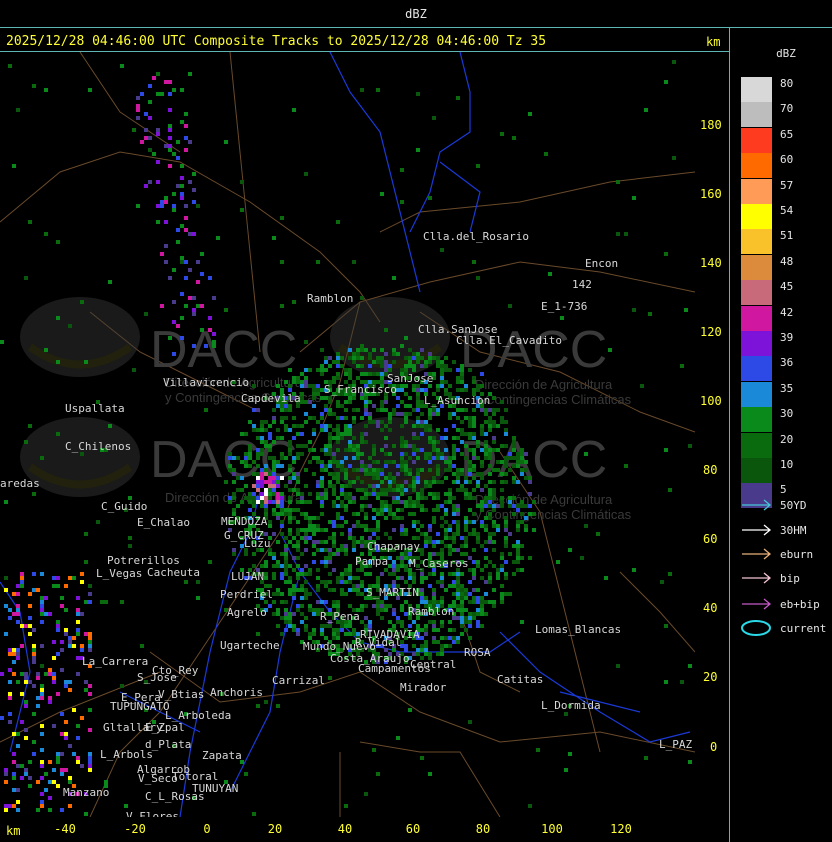 This screenshot has height=842, width=832. What do you see at coordinates (787, 134) in the screenshot?
I see `legend-value: 65` at bounding box center [787, 134].